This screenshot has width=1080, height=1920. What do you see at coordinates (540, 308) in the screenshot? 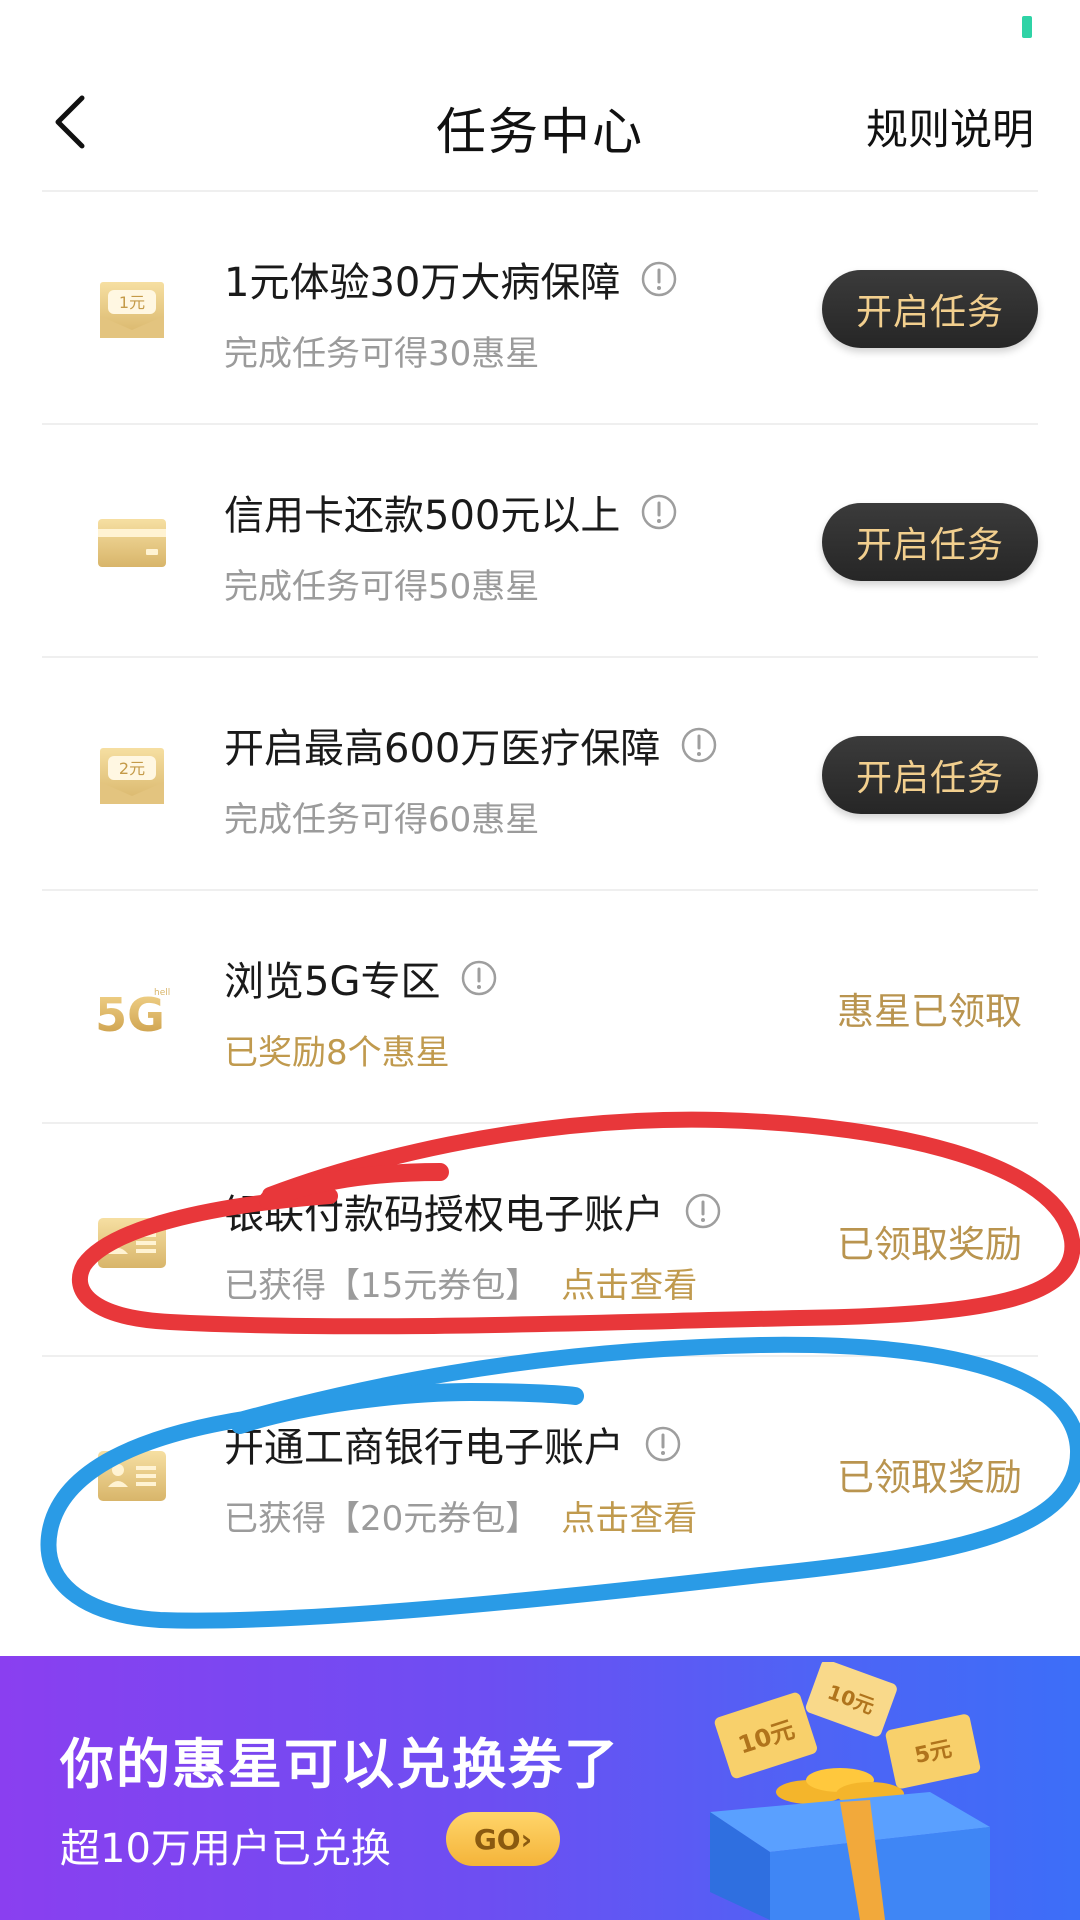
I see `task-row: 1元 1元体验30万大病保障 完成任务可得30惠星 开启任务` at bounding box center [540, 308].